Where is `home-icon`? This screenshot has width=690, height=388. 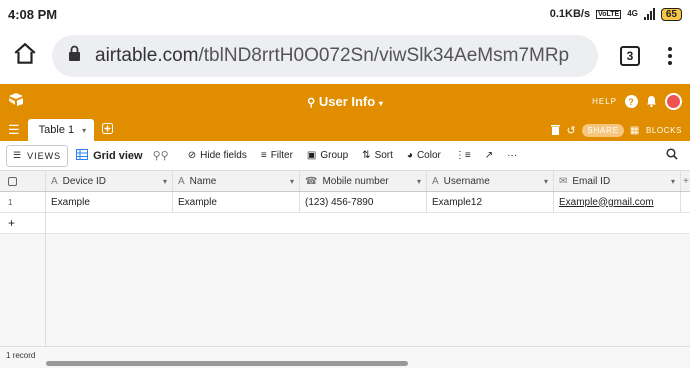
home-icon is located at coordinates (25, 56).